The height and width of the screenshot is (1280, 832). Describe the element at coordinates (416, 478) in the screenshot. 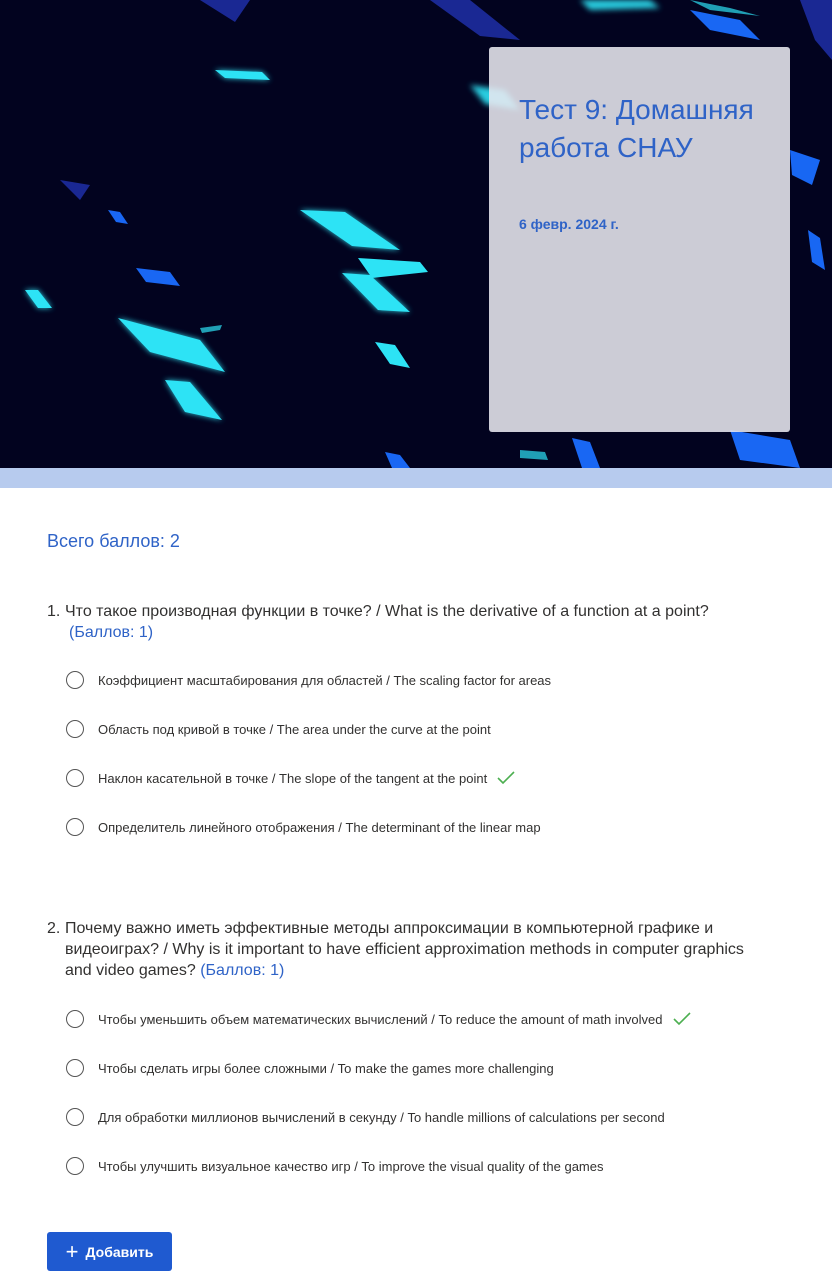

I see `banner-stripe` at that location.